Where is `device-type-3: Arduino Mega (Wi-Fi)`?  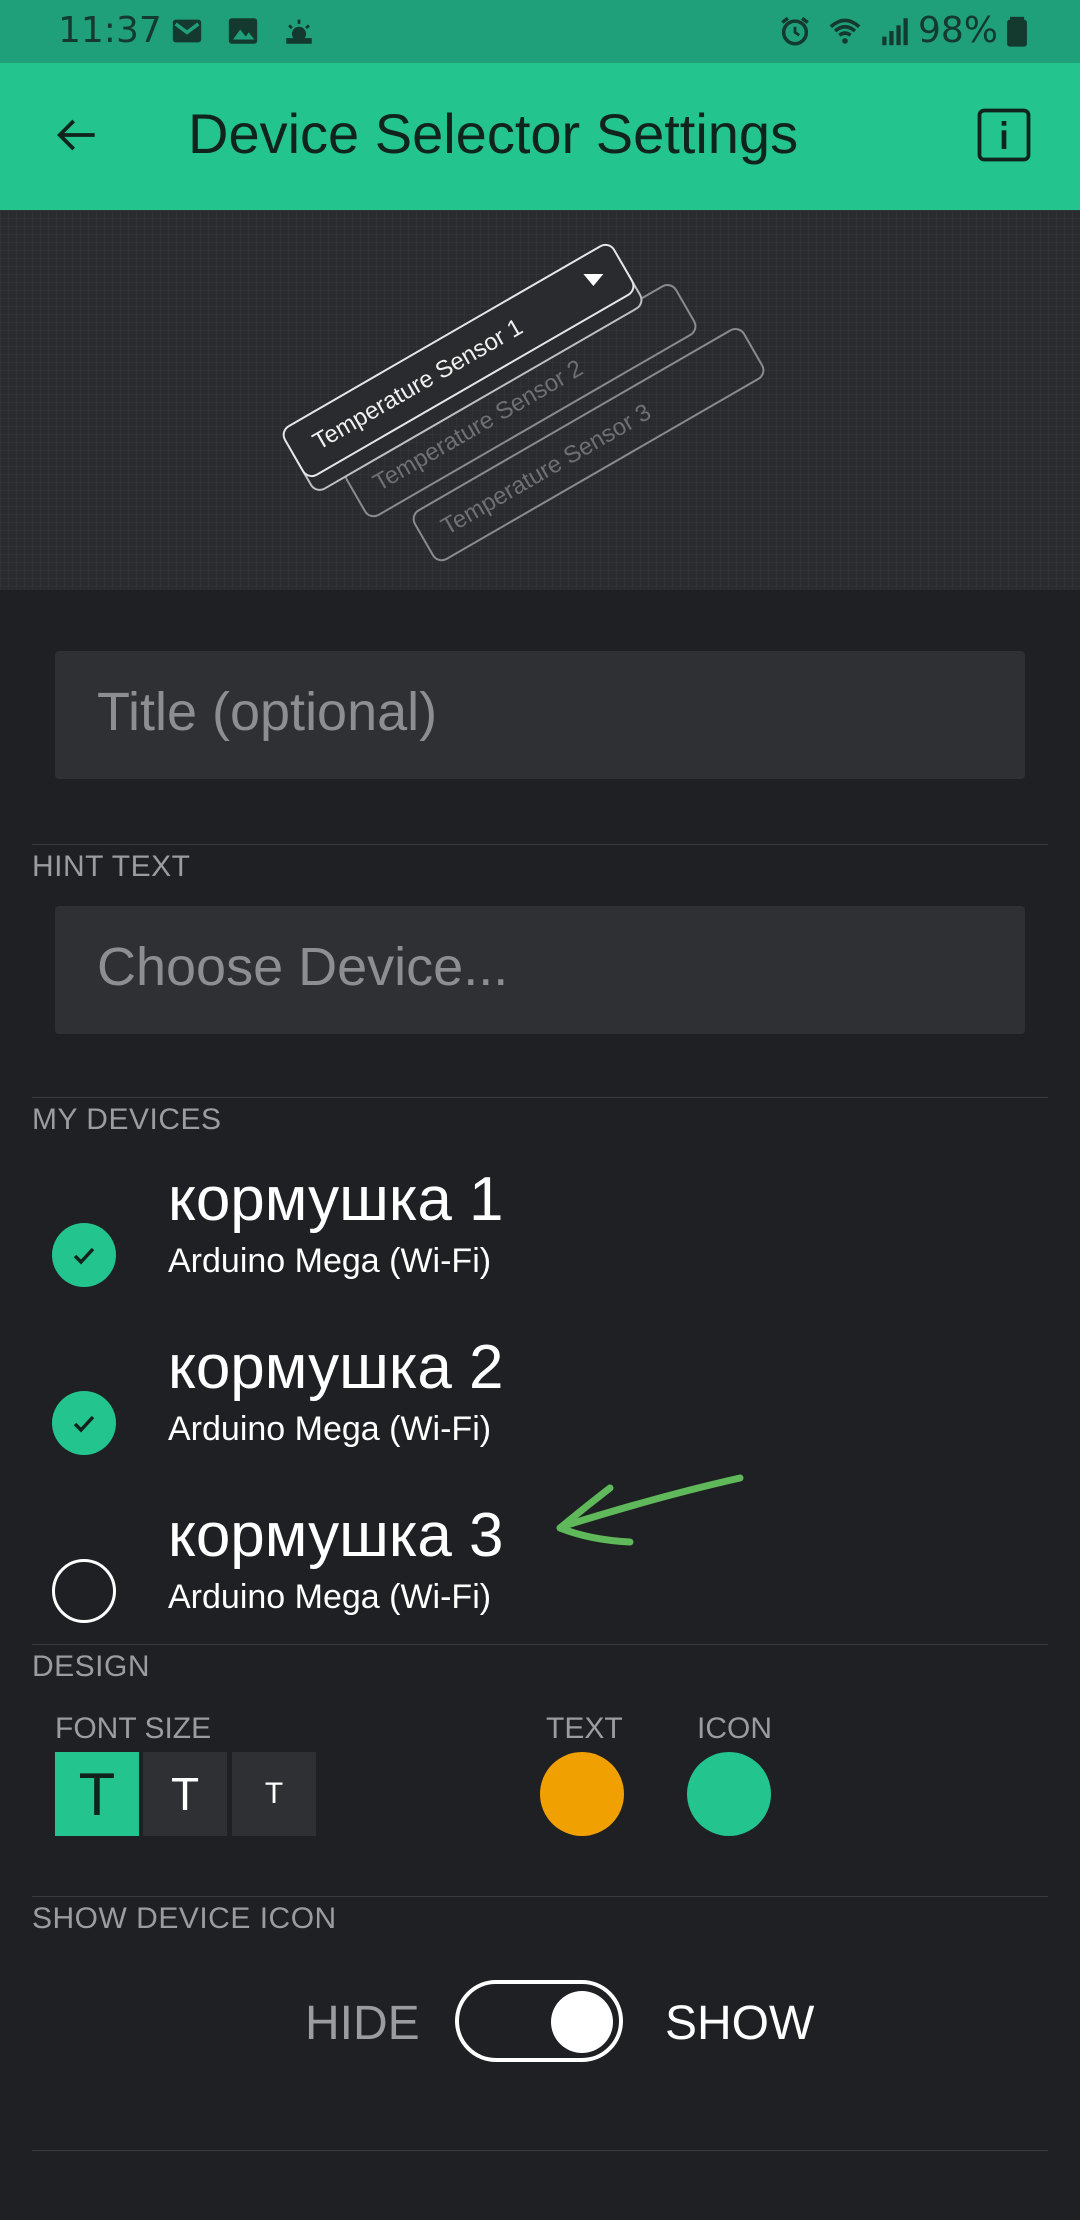
device-type-3: Arduino Mega (Wi-Fi) is located at coordinates (330, 1597).